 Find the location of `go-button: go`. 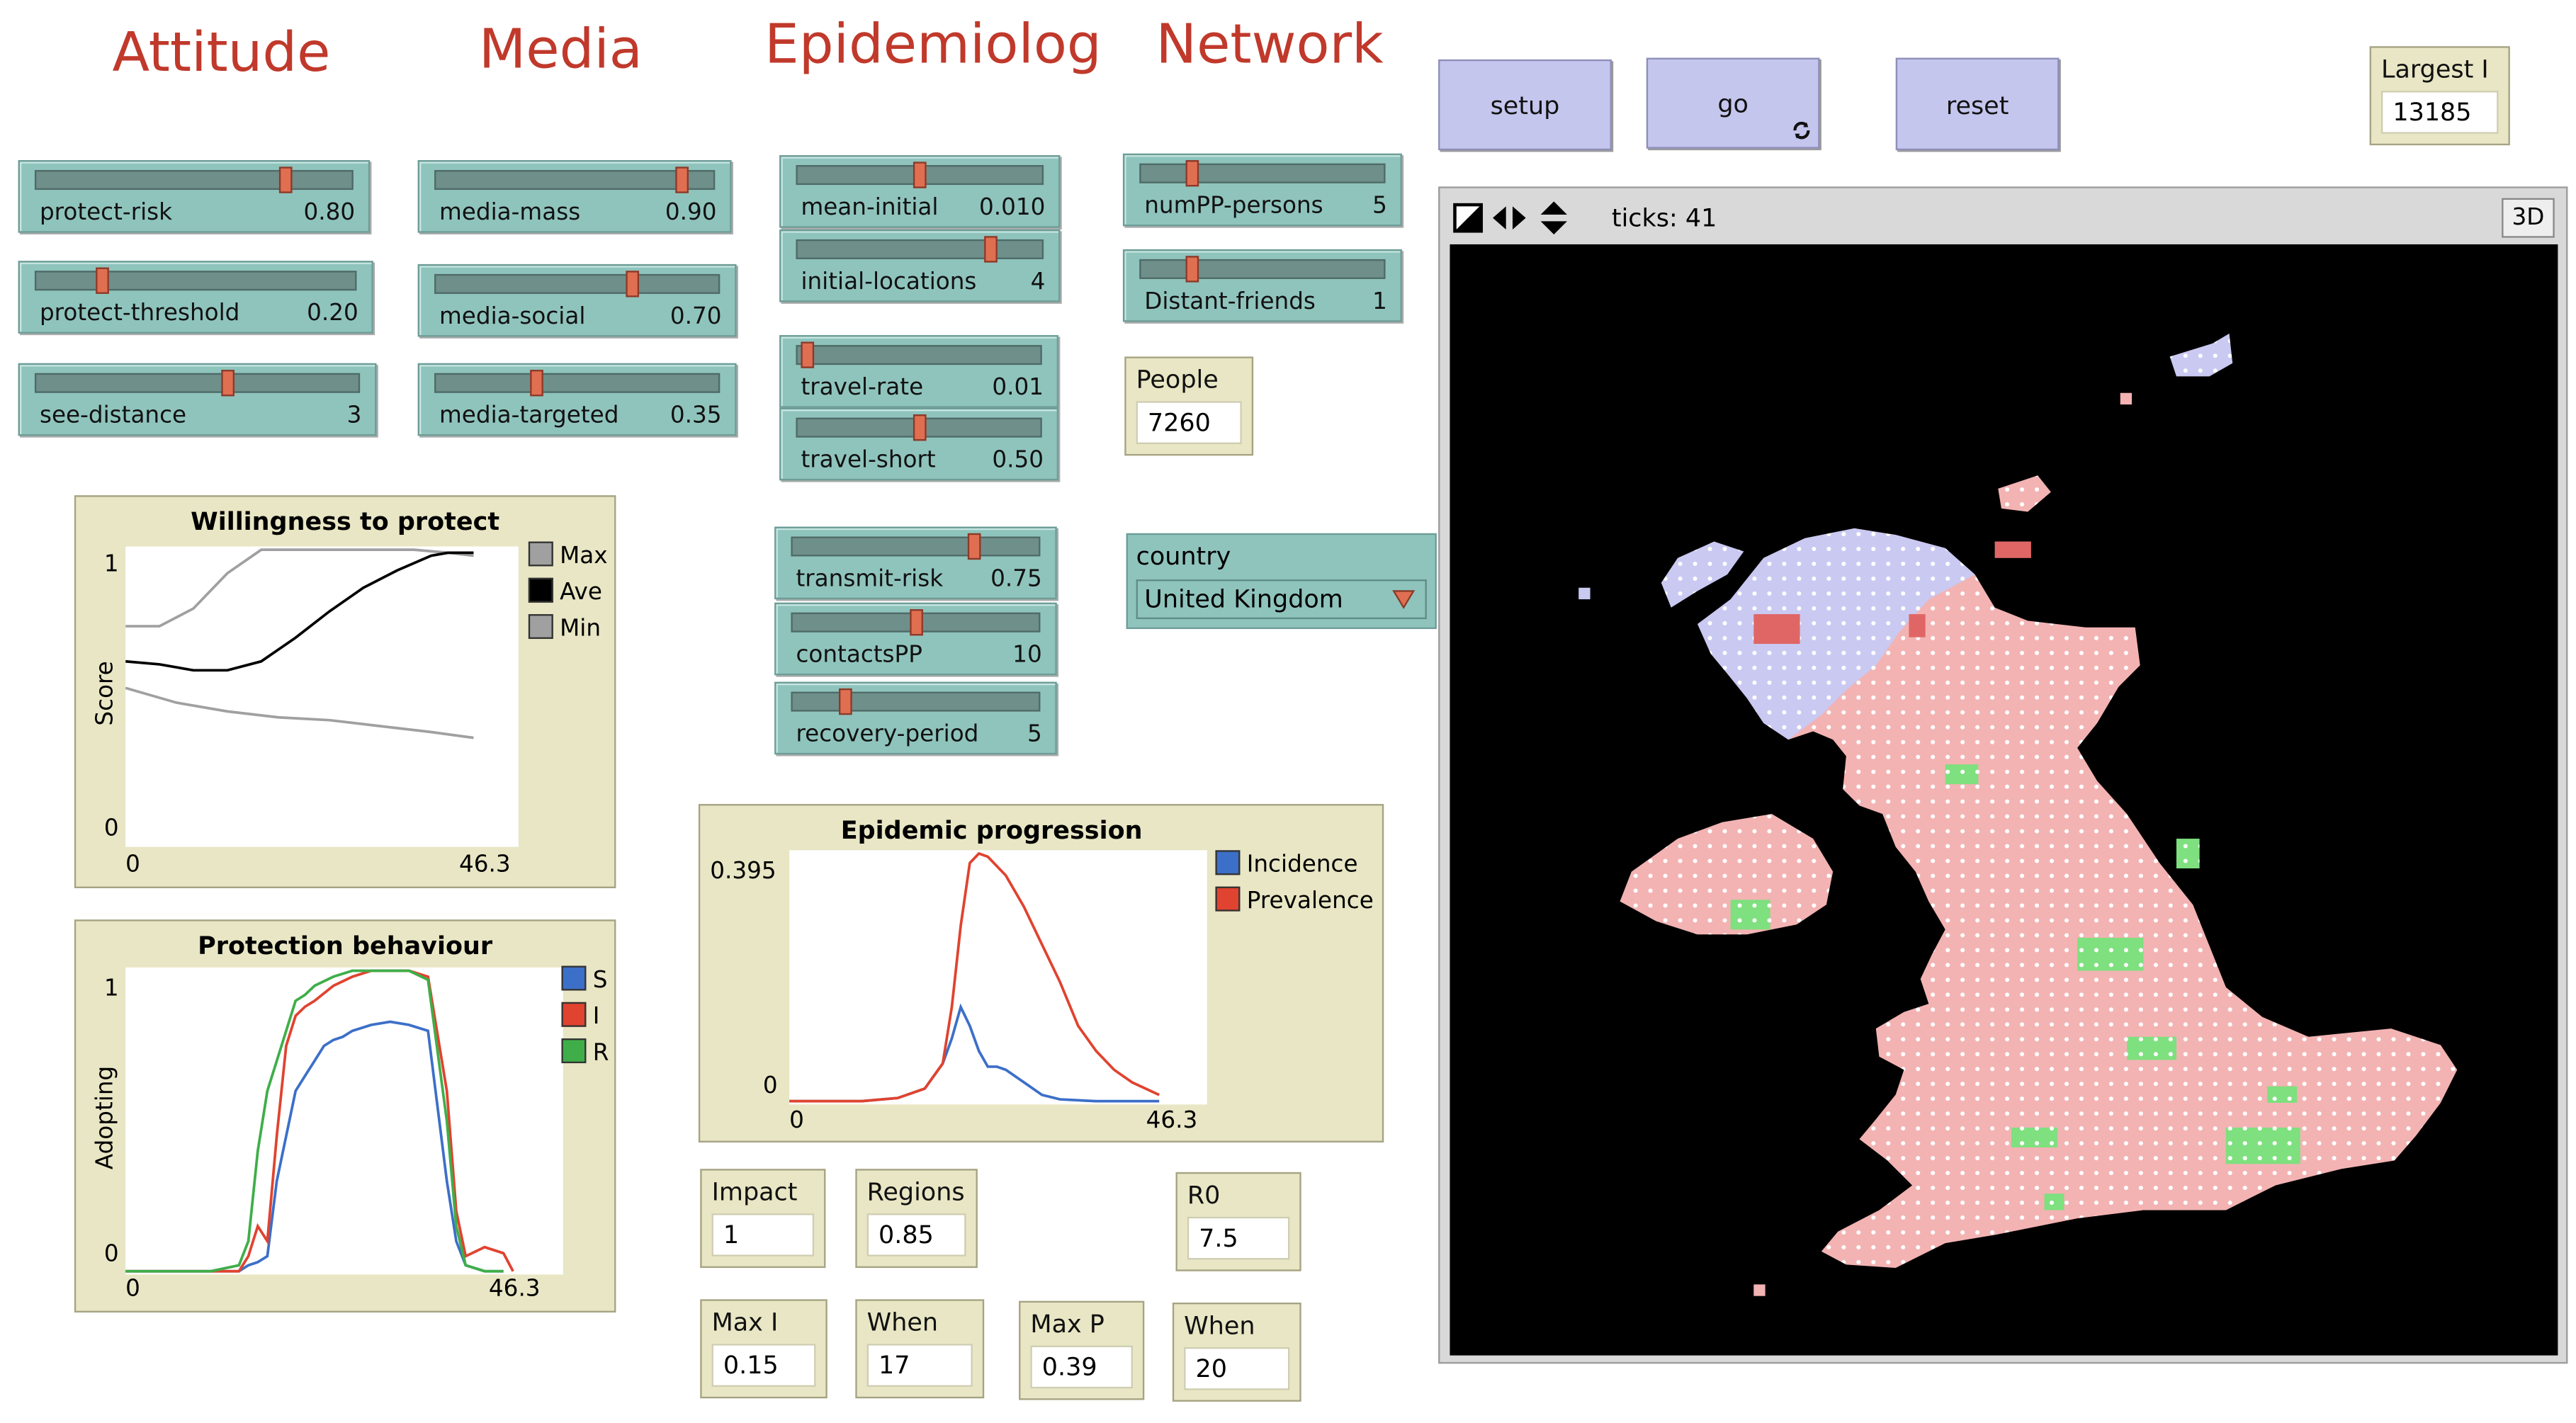

go-button: go is located at coordinates (1733, 103).